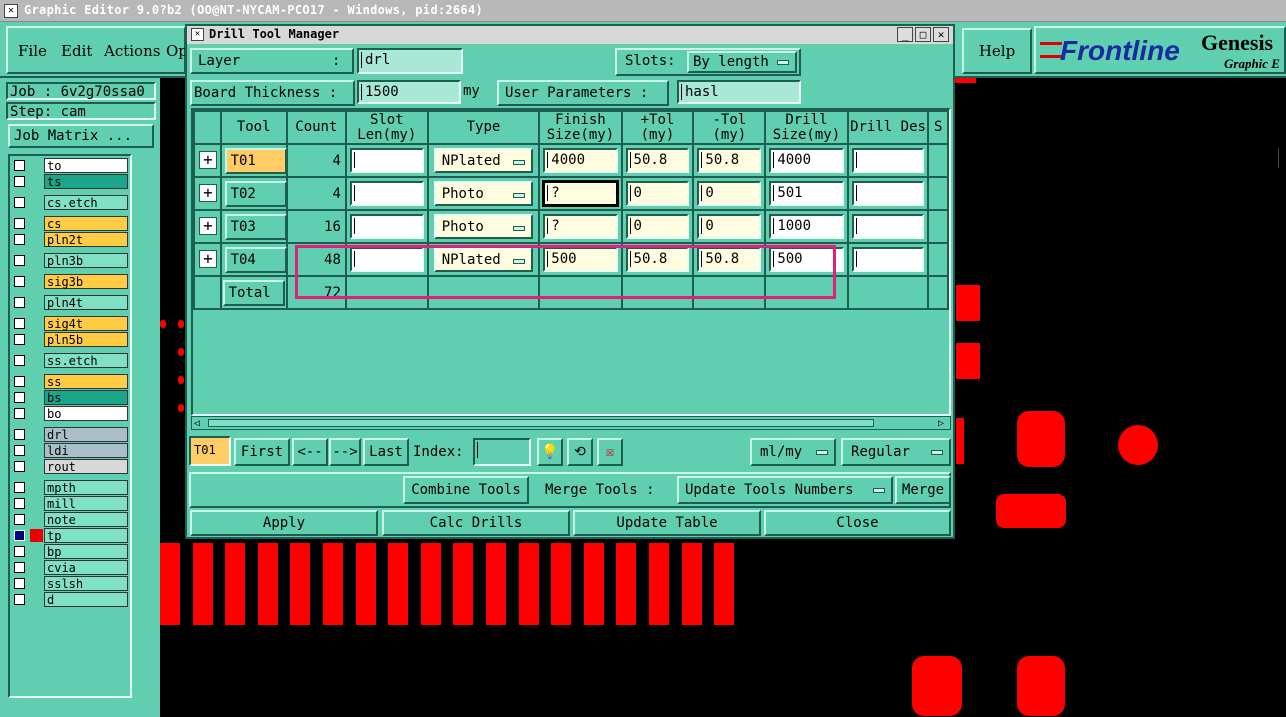 The height and width of the screenshot is (717, 1286). I want to click on layer-row: cs.etch, so click(70, 202).